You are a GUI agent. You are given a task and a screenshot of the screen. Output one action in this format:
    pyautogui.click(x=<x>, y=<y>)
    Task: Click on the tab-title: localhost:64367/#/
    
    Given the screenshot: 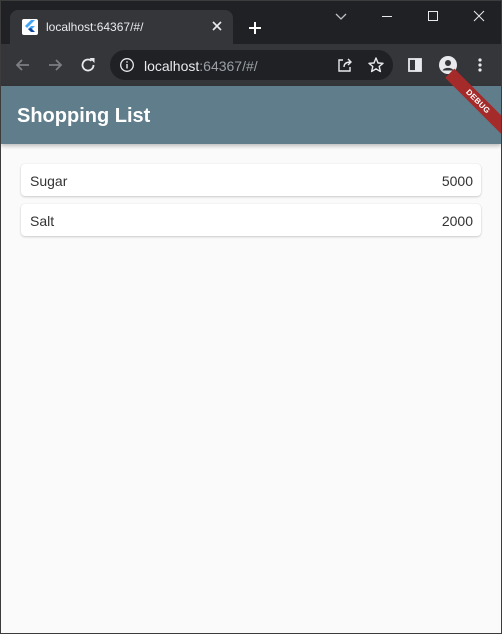 What is the action you would take?
    pyautogui.click(x=95, y=27)
    